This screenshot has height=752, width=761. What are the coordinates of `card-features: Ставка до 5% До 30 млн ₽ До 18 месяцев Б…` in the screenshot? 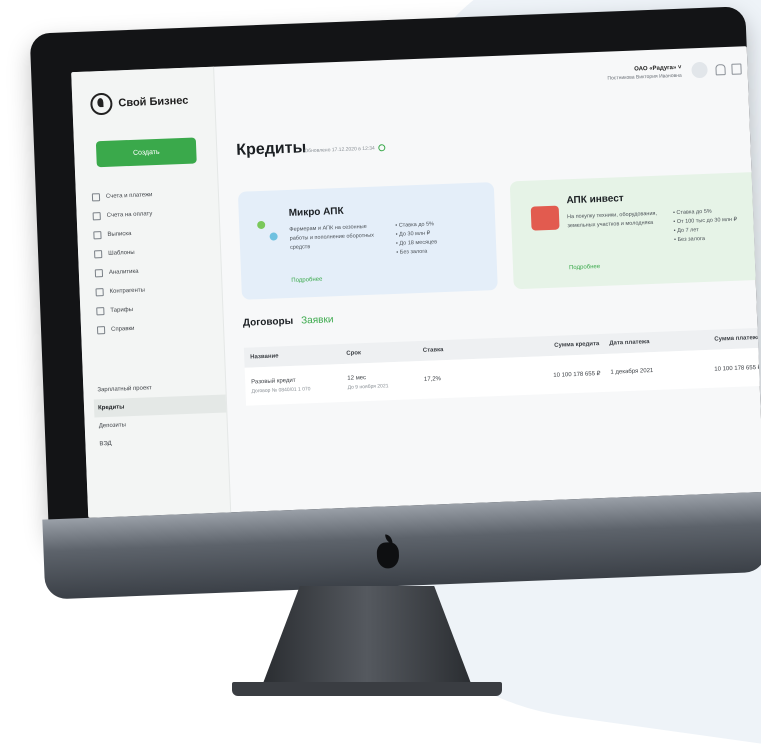 It's located at (416, 239).